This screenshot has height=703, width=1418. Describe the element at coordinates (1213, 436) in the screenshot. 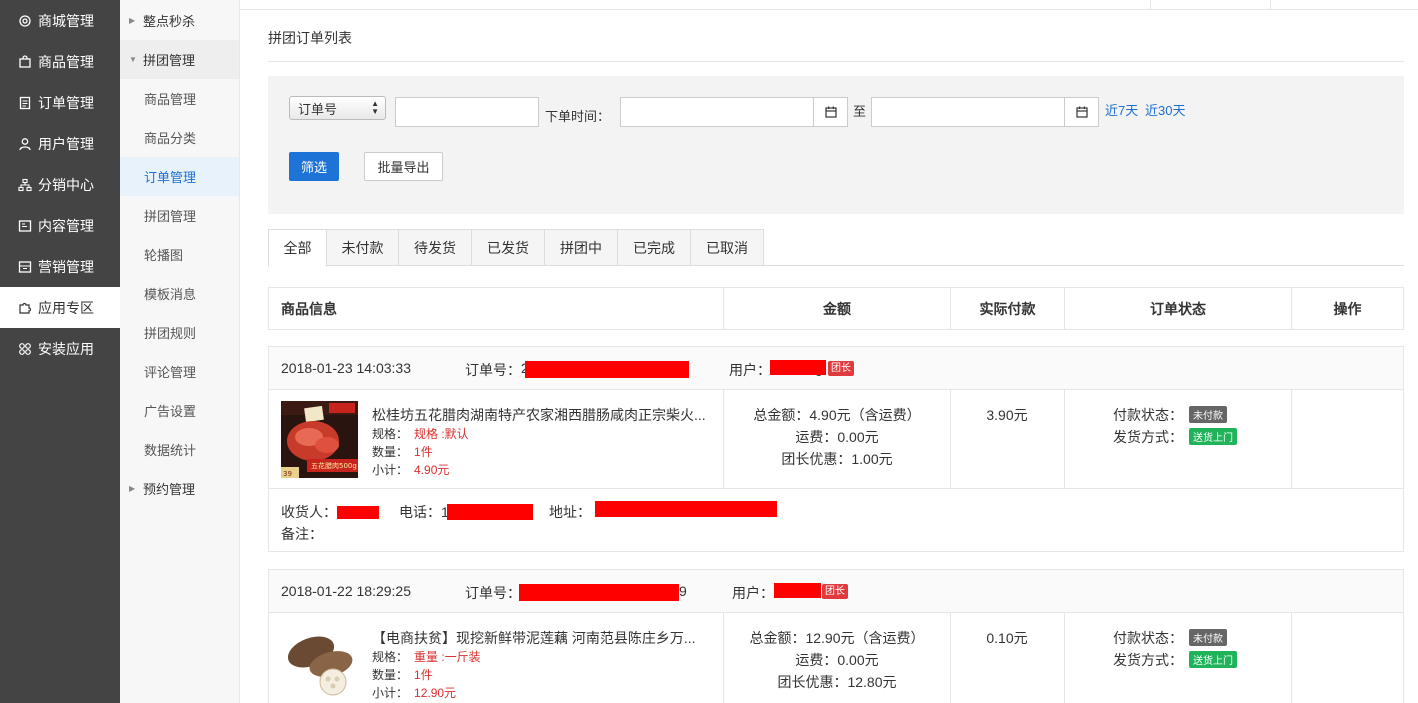

I see `ship-badge: 送货上门` at that location.